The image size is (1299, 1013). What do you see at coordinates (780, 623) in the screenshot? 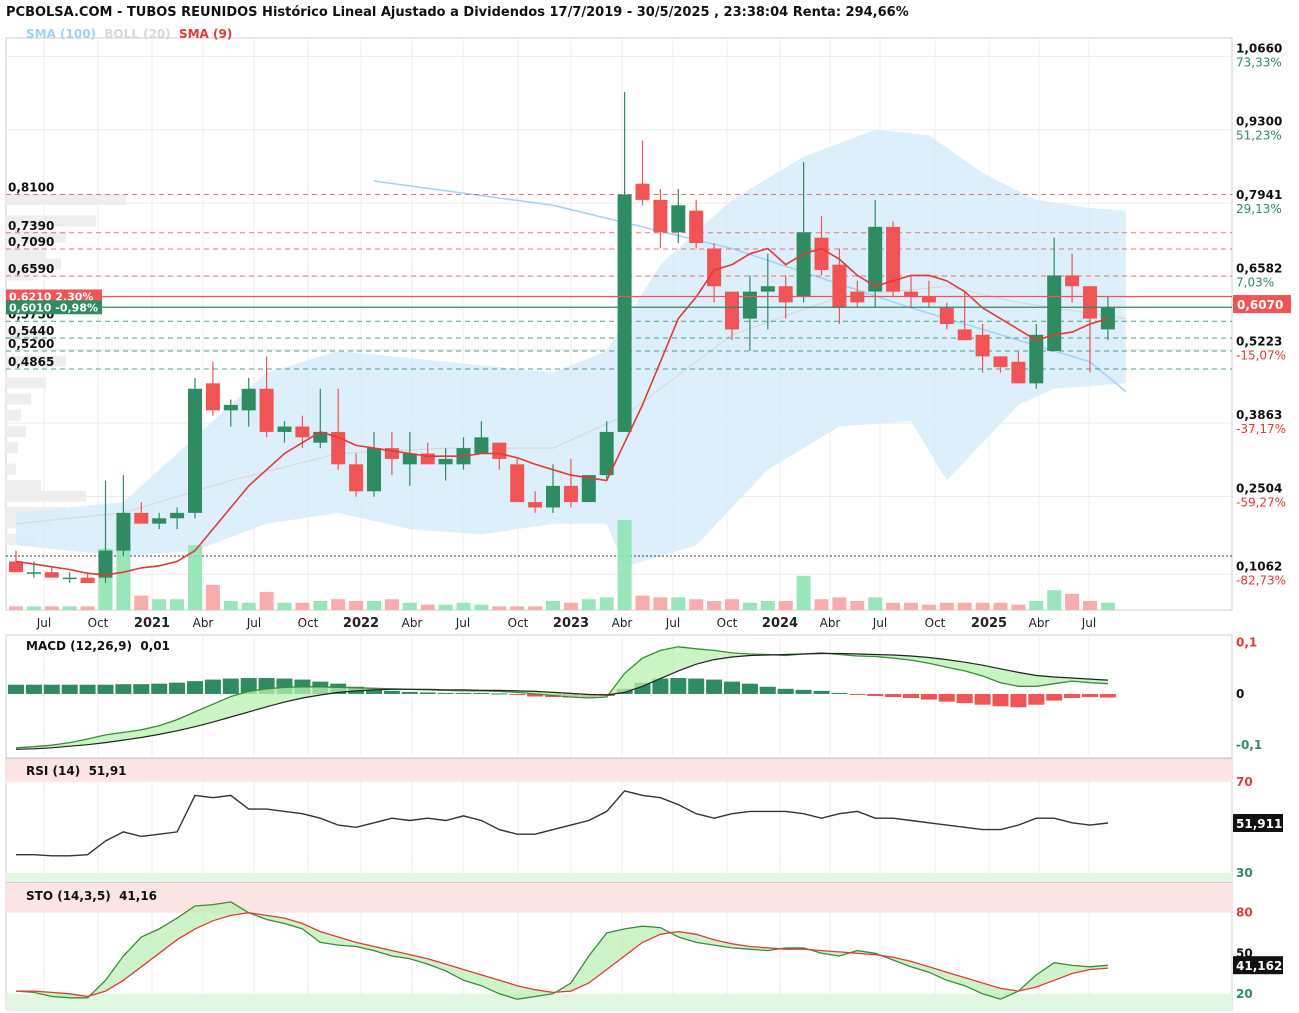
I see `x-tick-label: 2024` at bounding box center [780, 623].